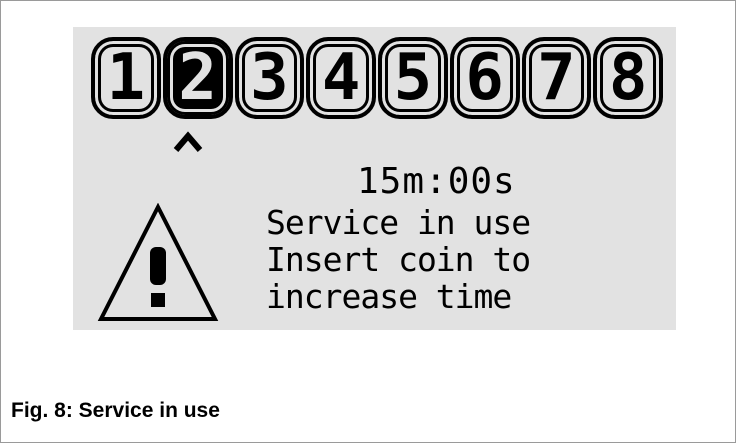 The height and width of the screenshot is (443, 736). Describe the element at coordinates (269, 78) in the screenshot. I see `slot-3: 3` at that location.